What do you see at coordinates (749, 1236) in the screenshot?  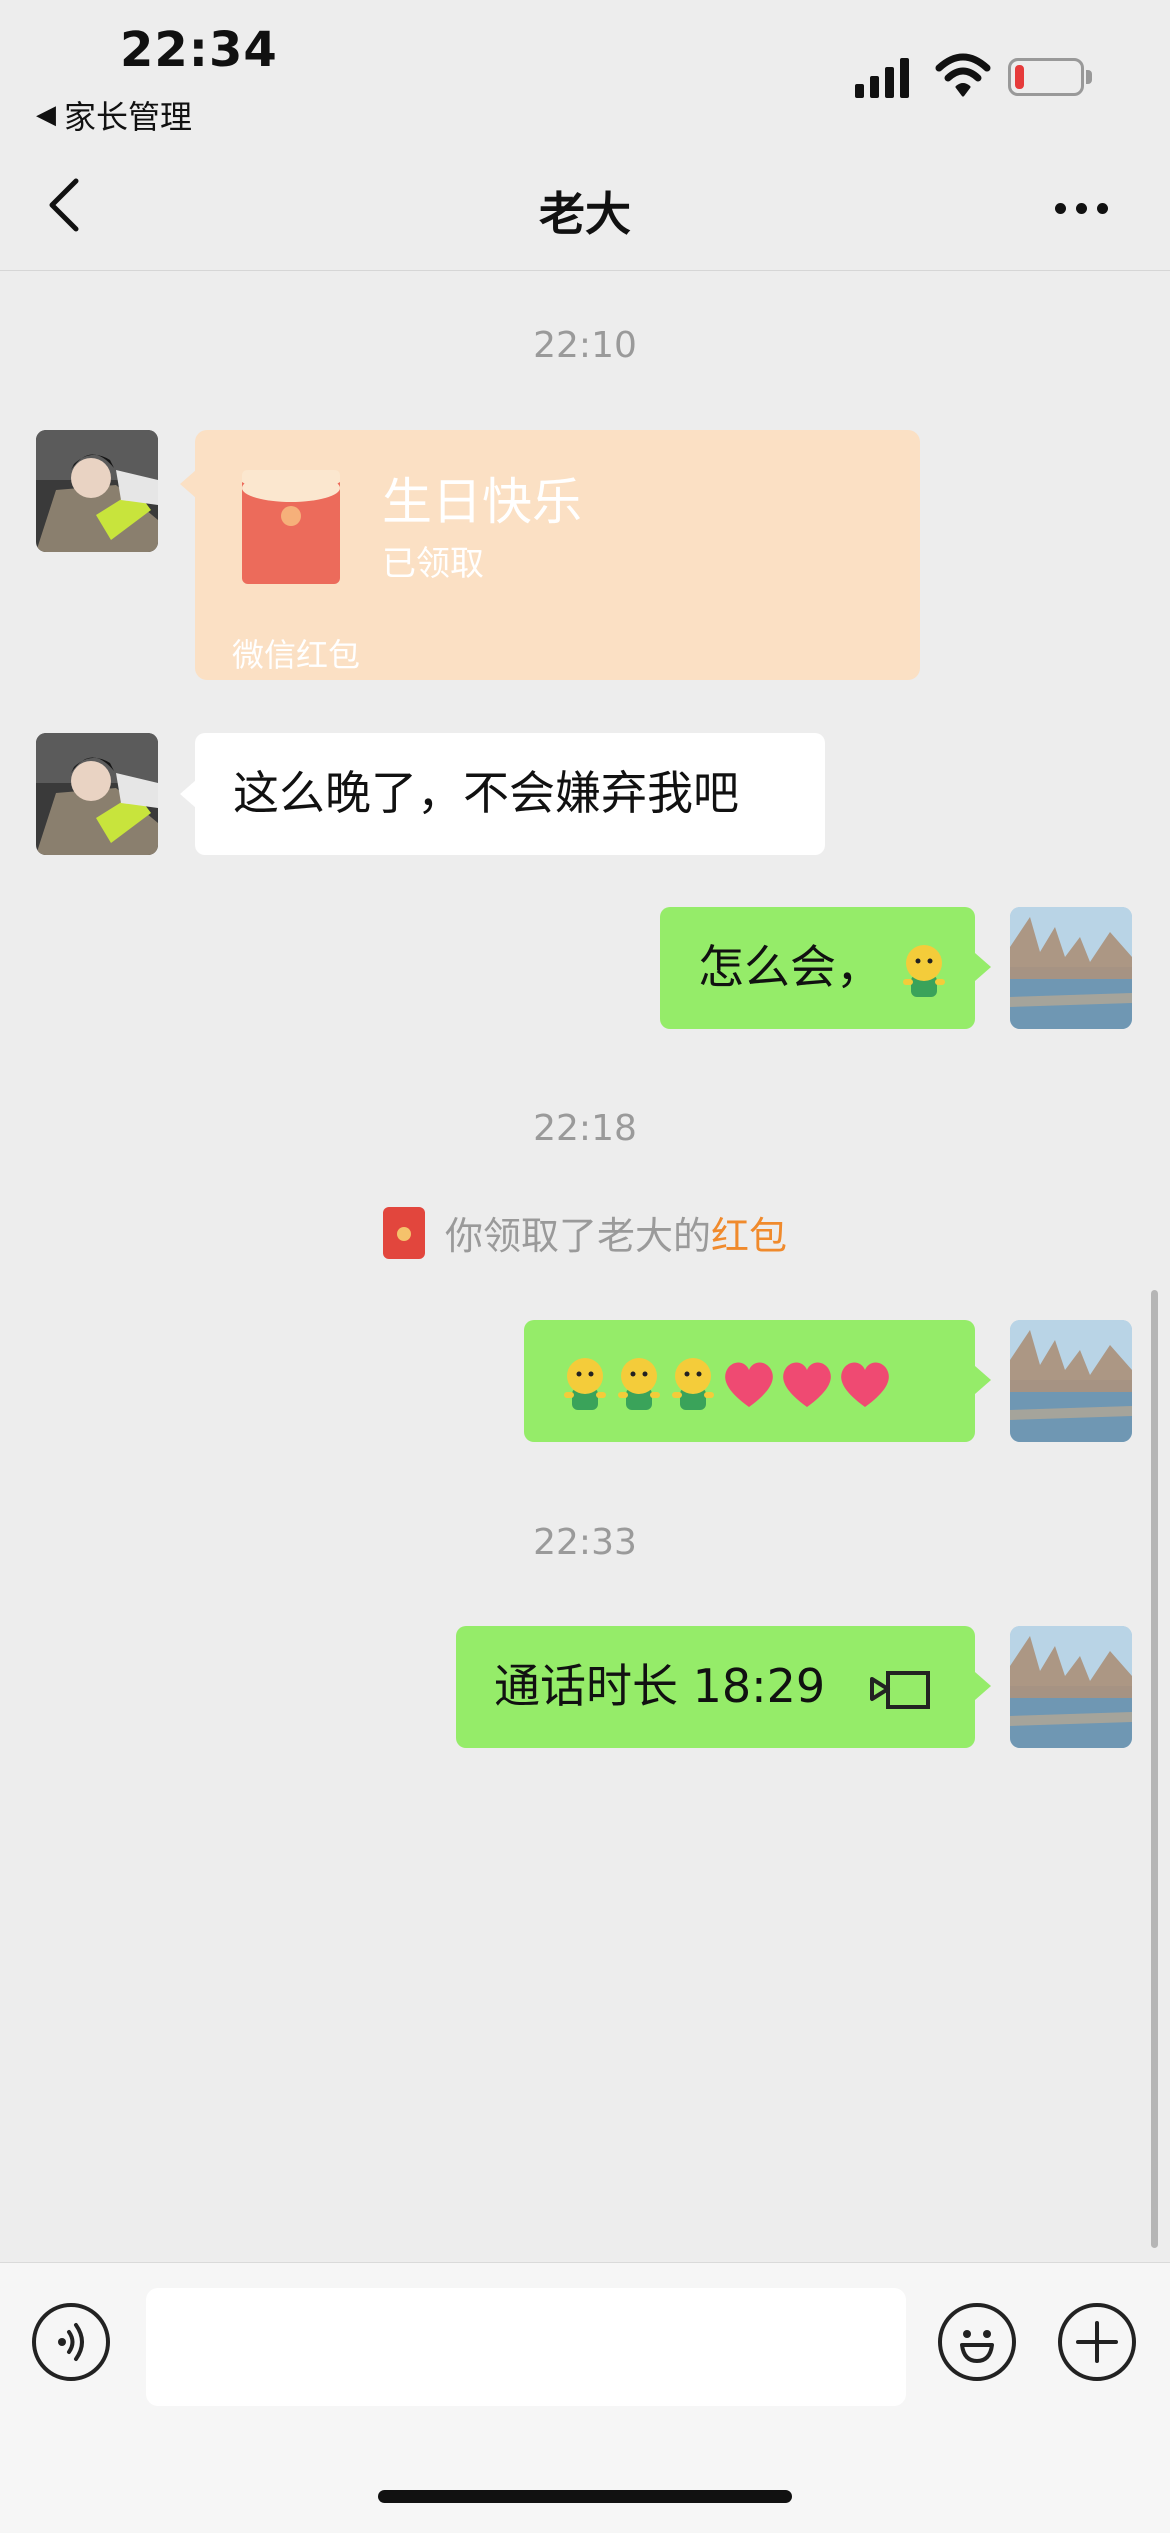 I see `notice-red-packet-link: 红包` at bounding box center [749, 1236].